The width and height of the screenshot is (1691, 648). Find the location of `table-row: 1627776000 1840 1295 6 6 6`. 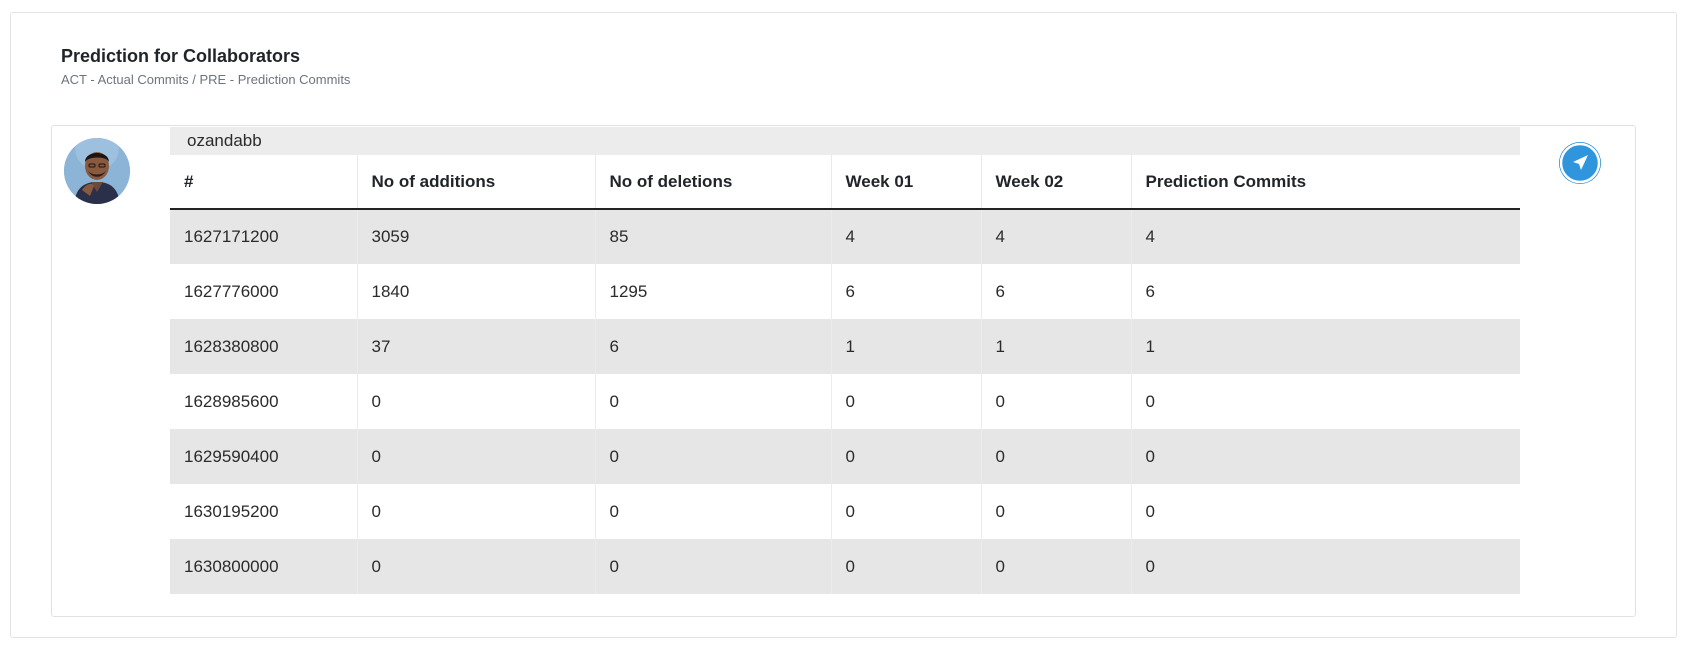

table-row: 1627776000 1840 1295 6 6 6 is located at coordinates (845, 291).